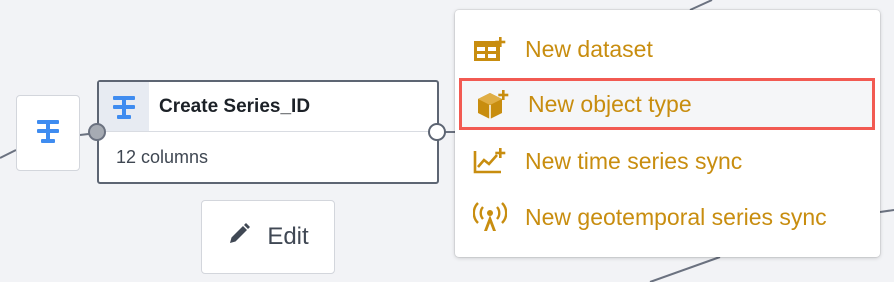 This screenshot has width=894, height=282. Describe the element at coordinates (490, 217) in the screenshot. I see `geotemporal-antenna-icon` at that location.